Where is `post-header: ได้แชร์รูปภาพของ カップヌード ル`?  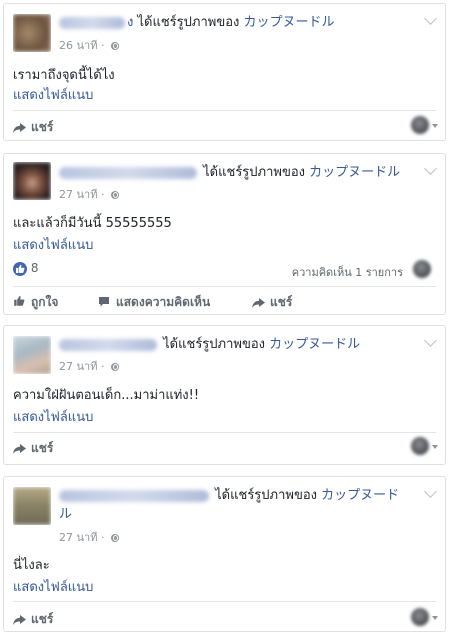 post-header: ได้แชร์รูปภาพของ カップヌード ル is located at coordinates (240, 505).